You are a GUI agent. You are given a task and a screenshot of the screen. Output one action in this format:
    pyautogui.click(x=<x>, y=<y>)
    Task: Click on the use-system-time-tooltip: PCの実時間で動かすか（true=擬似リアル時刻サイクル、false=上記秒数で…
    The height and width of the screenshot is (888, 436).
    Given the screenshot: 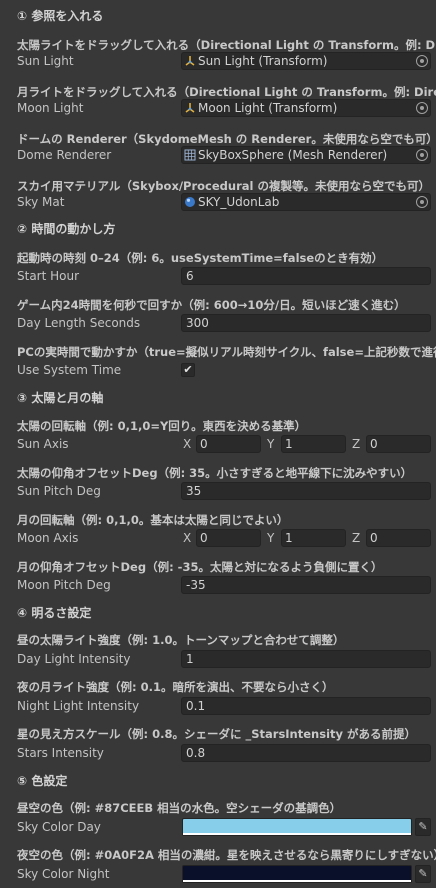 What is the action you would take?
    pyautogui.click(x=226, y=352)
    